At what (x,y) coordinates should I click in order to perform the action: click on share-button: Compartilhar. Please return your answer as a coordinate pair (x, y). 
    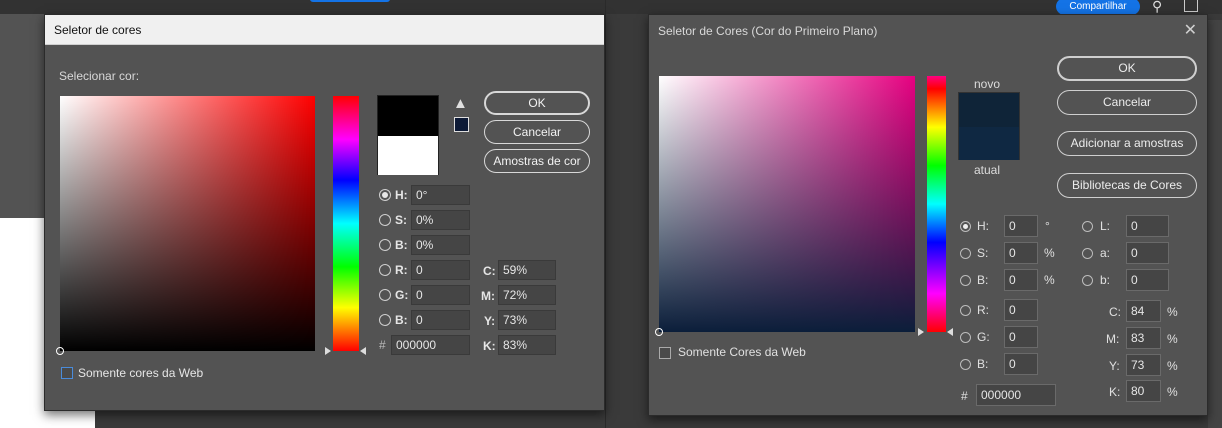
    Looking at the image, I should click on (1098, 7).